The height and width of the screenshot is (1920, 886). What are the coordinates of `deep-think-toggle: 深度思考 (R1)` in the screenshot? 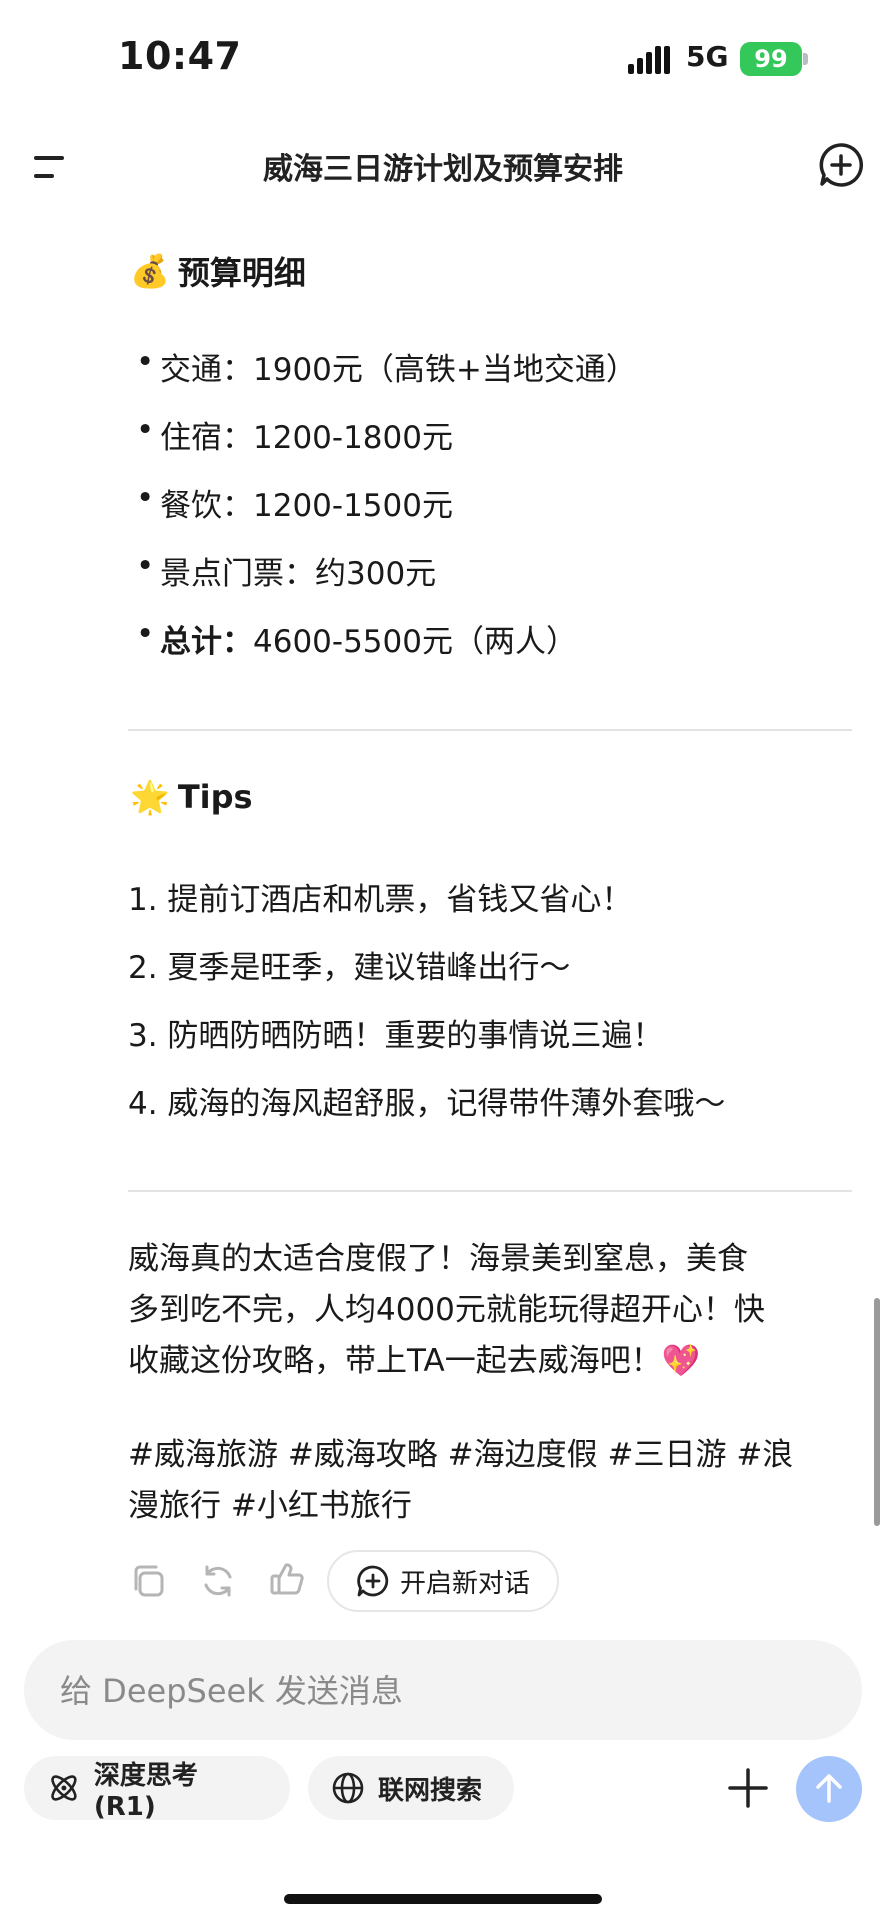 It's located at (157, 1789).